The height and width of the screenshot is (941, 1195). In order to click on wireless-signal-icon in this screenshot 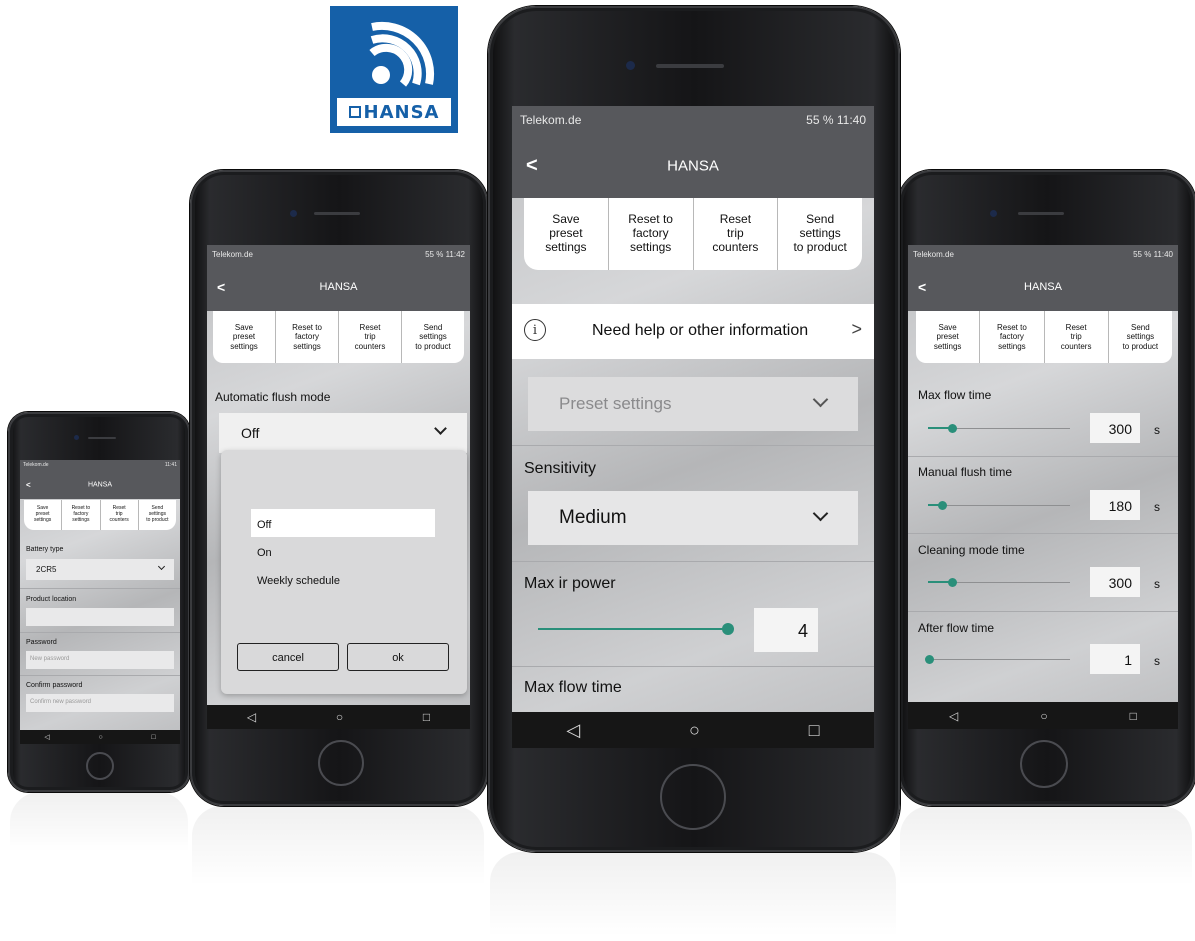, I will do `click(402, 54)`.